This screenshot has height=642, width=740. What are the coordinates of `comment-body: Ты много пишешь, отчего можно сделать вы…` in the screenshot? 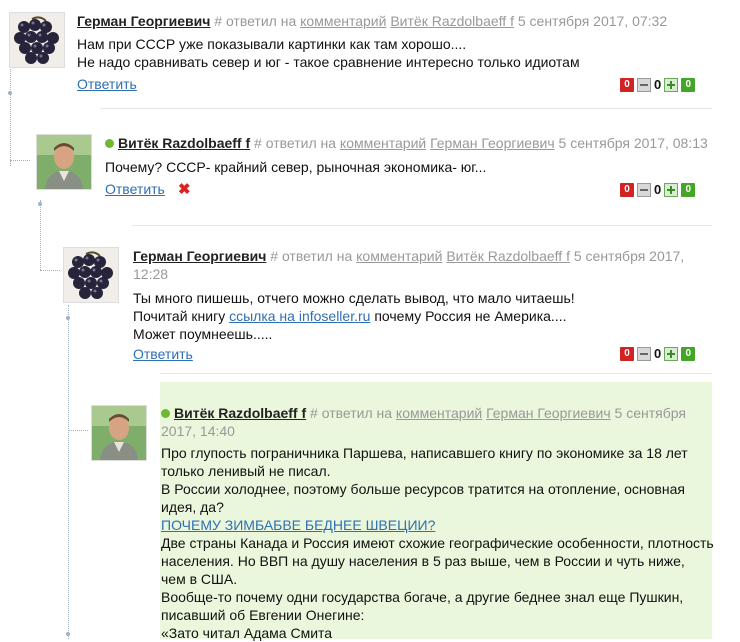 It's located at (423, 316).